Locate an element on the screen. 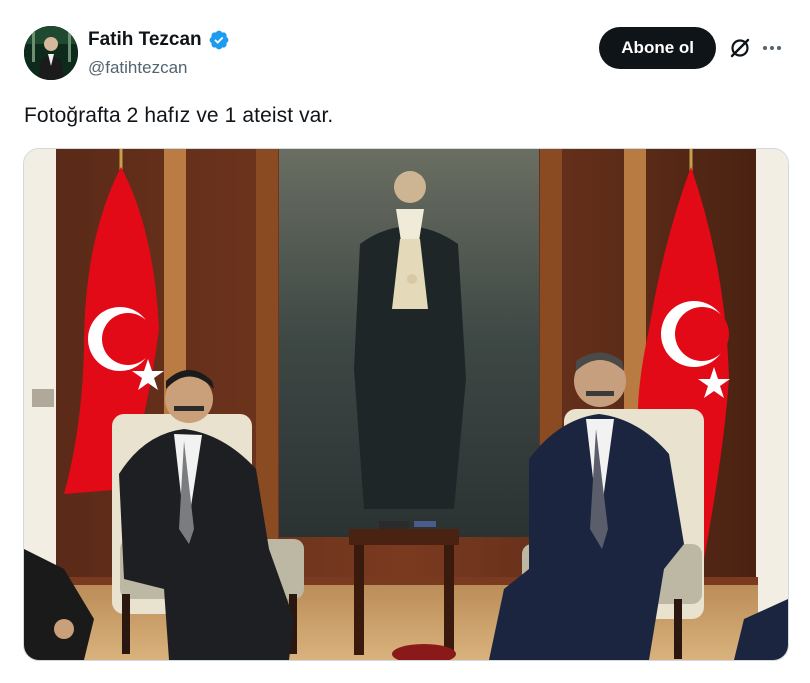 Image resolution: width=810 pixels, height=683 pixels. avatar is located at coordinates (51, 53).